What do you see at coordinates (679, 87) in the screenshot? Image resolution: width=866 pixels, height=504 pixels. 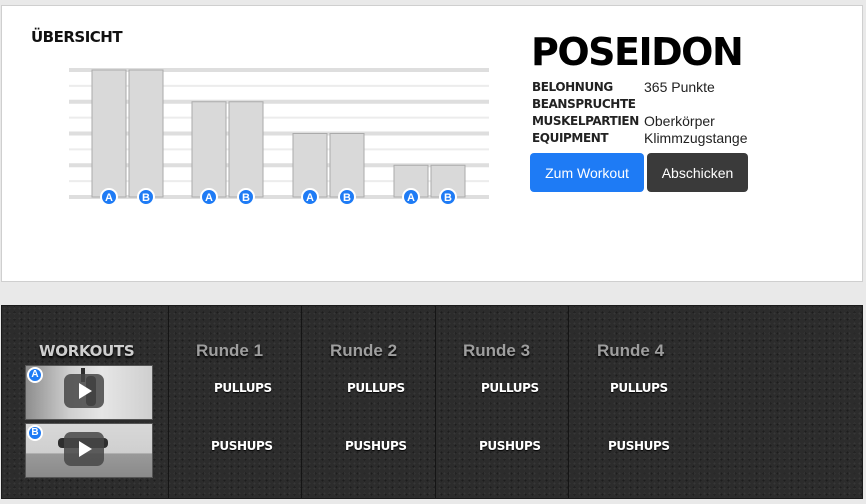 I see `info-value: 365 Punkte` at bounding box center [679, 87].